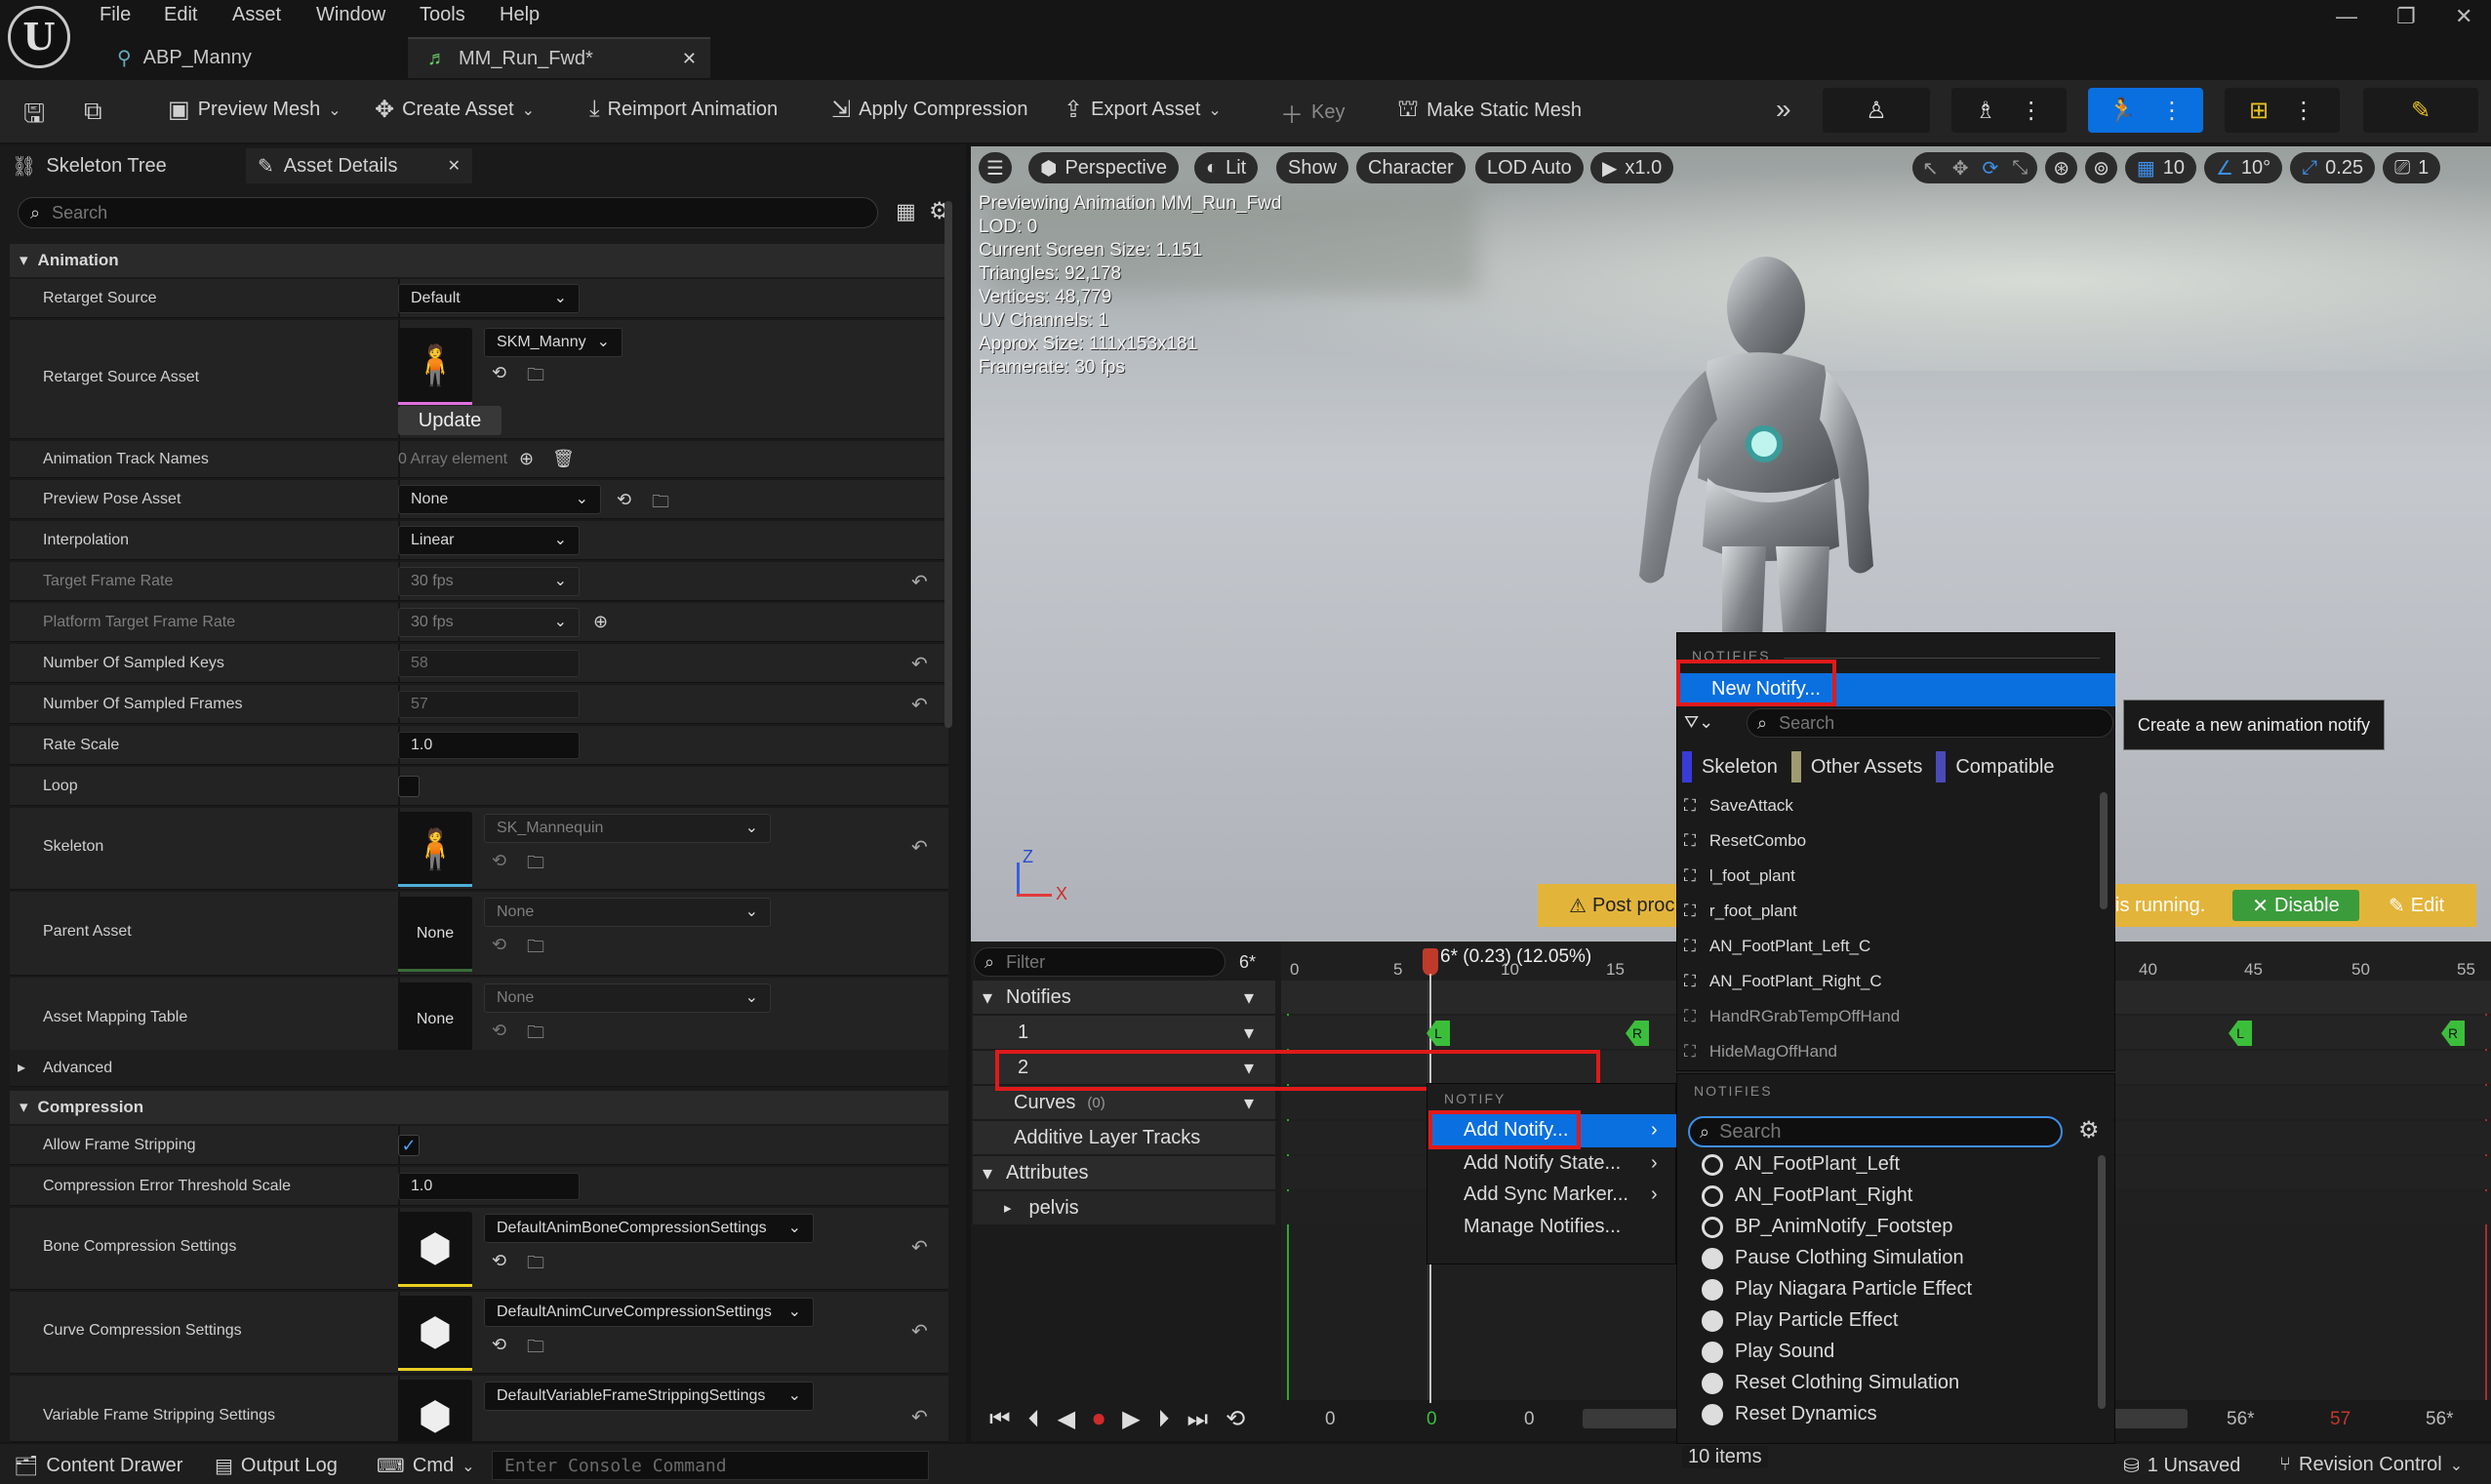 The image size is (2491, 1484). I want to click on show-button: Show, so click(1312, 167).